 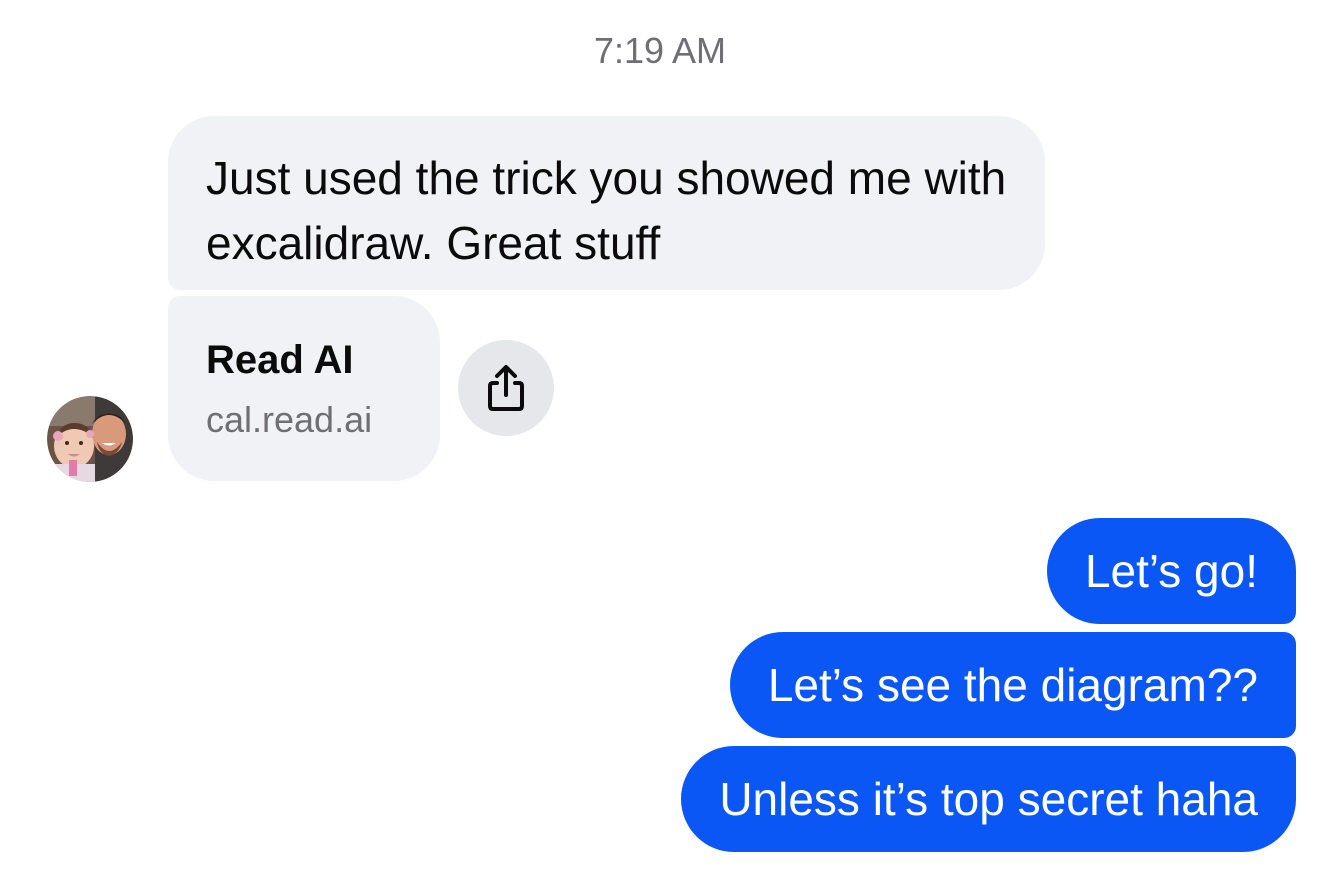 I want to click on outgoing-message-bubble: Let’s see the diagram??, so click(x=1012, y=685).